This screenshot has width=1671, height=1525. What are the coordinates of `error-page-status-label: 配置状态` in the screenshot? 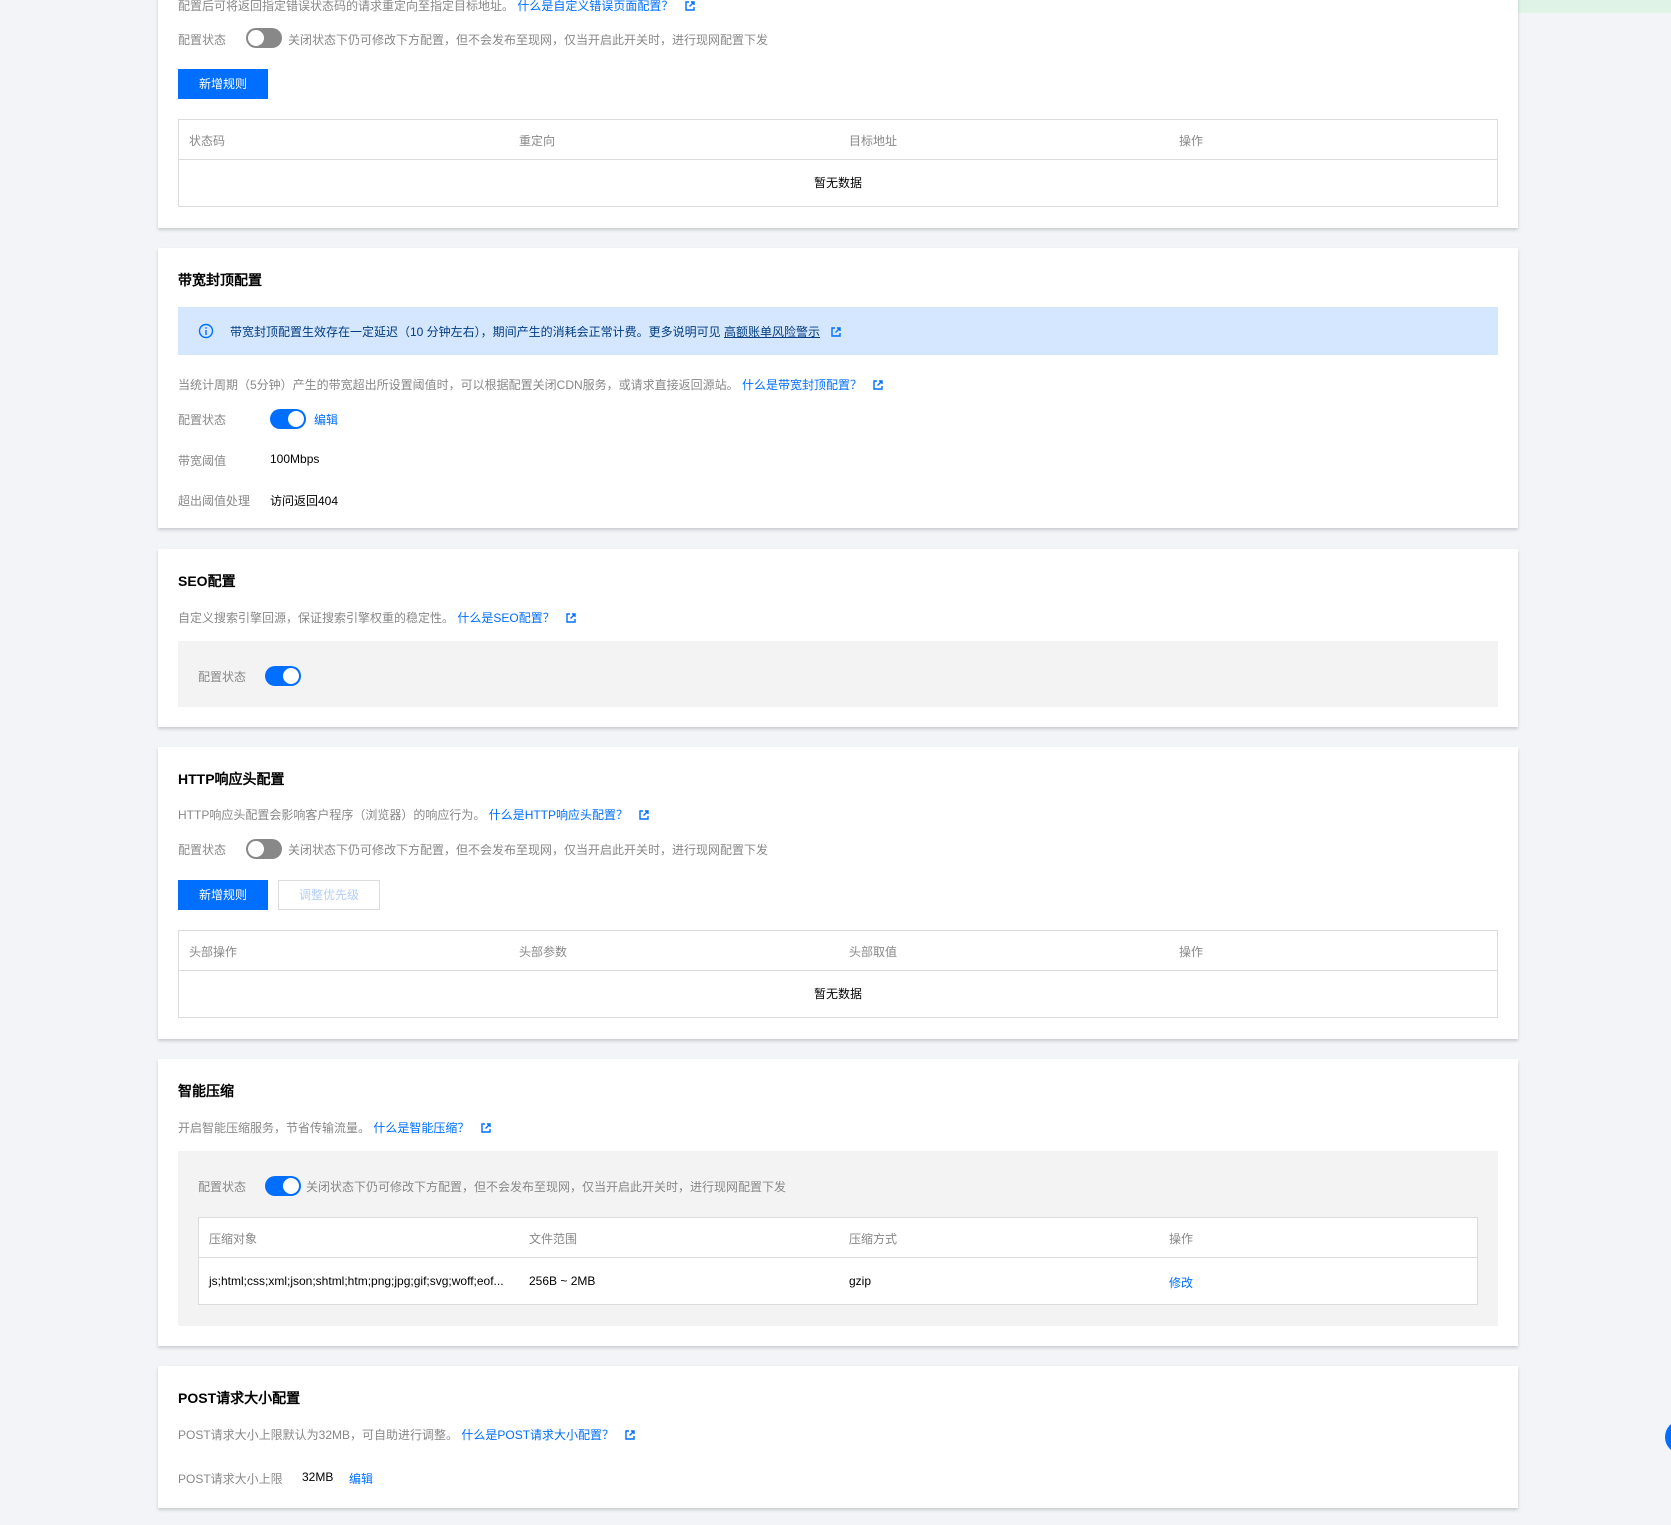 It's located at (202, 40).